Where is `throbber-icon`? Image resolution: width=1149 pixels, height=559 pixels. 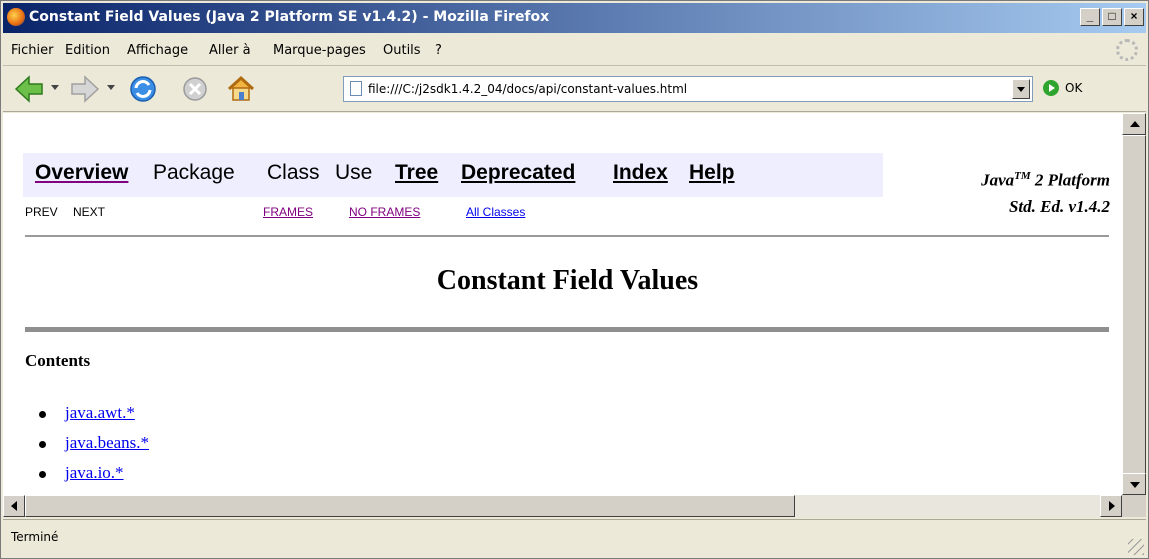 throbber-icon is located at coordinates (1127, 50).